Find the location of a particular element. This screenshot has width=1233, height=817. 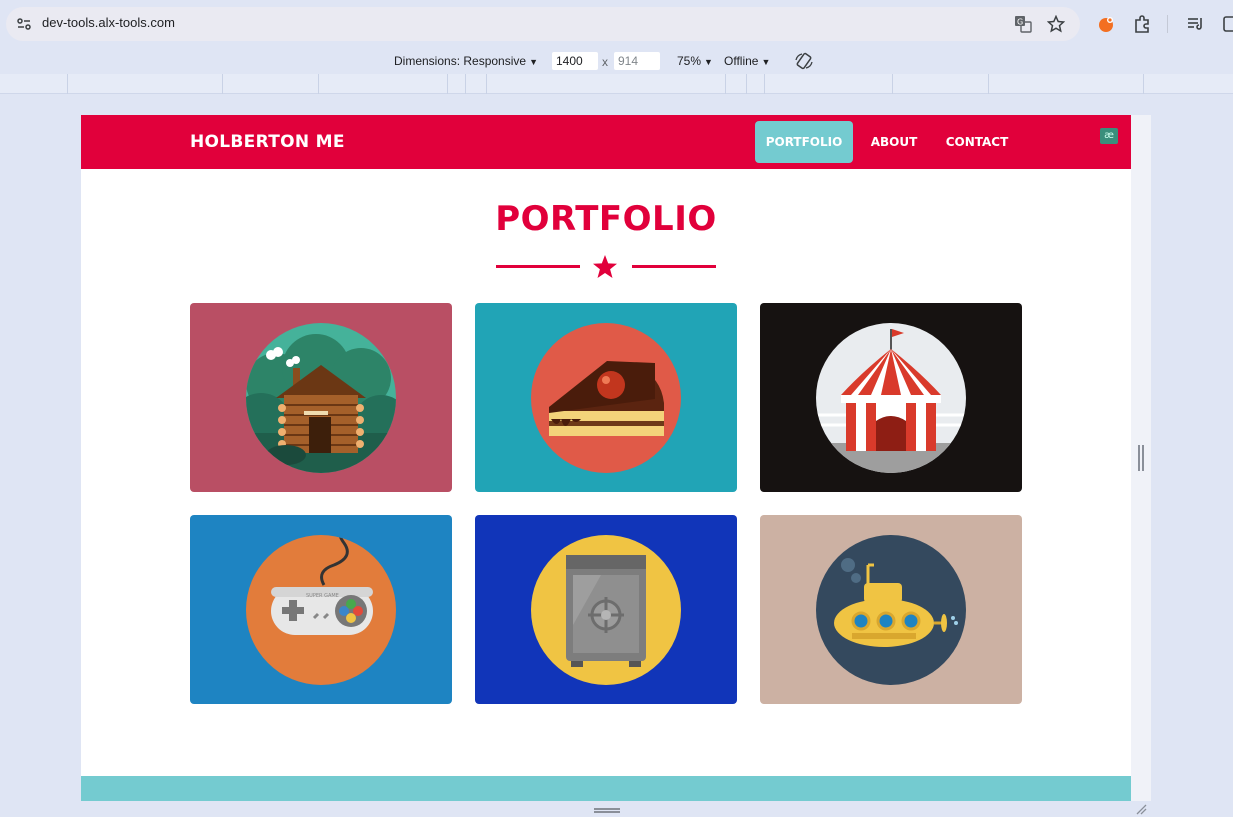

address-bar: dev-tools.alx-tools.com G is located at coordinates (543, 24).